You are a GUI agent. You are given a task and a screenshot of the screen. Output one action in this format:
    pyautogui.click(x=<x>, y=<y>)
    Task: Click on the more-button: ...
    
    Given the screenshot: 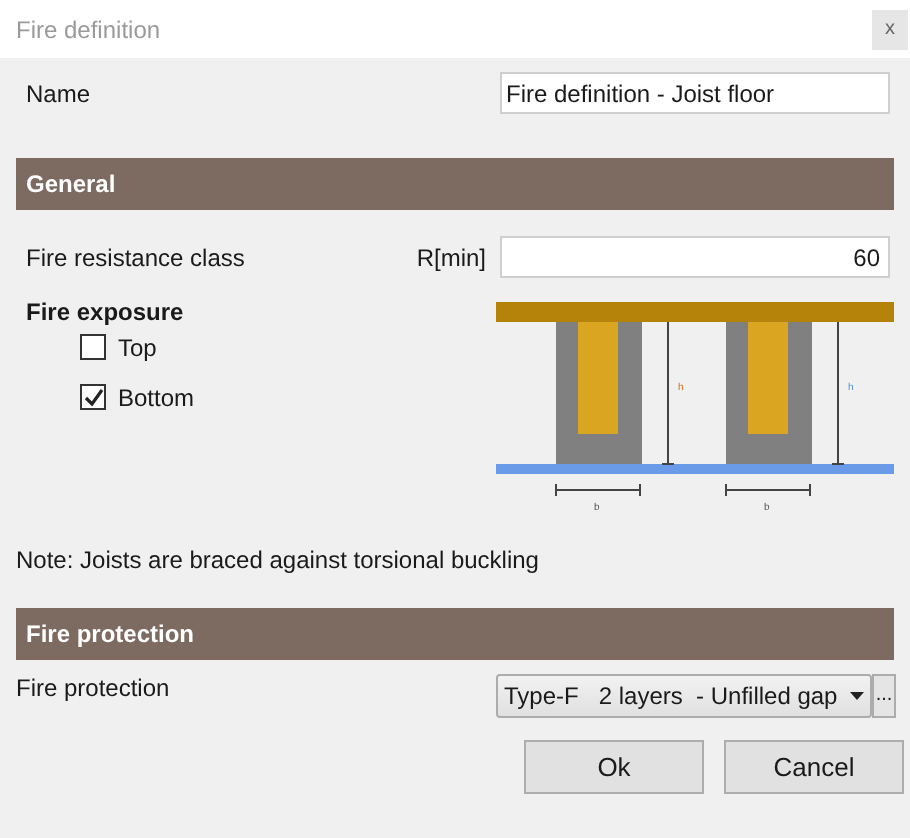 What is the action you would take?
    pyautogui.click(x=884, y=696)
    